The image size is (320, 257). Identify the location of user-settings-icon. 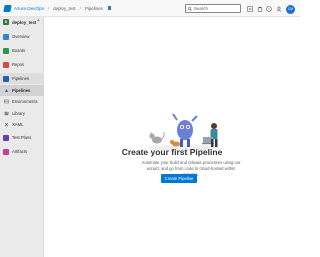
(279, 9).